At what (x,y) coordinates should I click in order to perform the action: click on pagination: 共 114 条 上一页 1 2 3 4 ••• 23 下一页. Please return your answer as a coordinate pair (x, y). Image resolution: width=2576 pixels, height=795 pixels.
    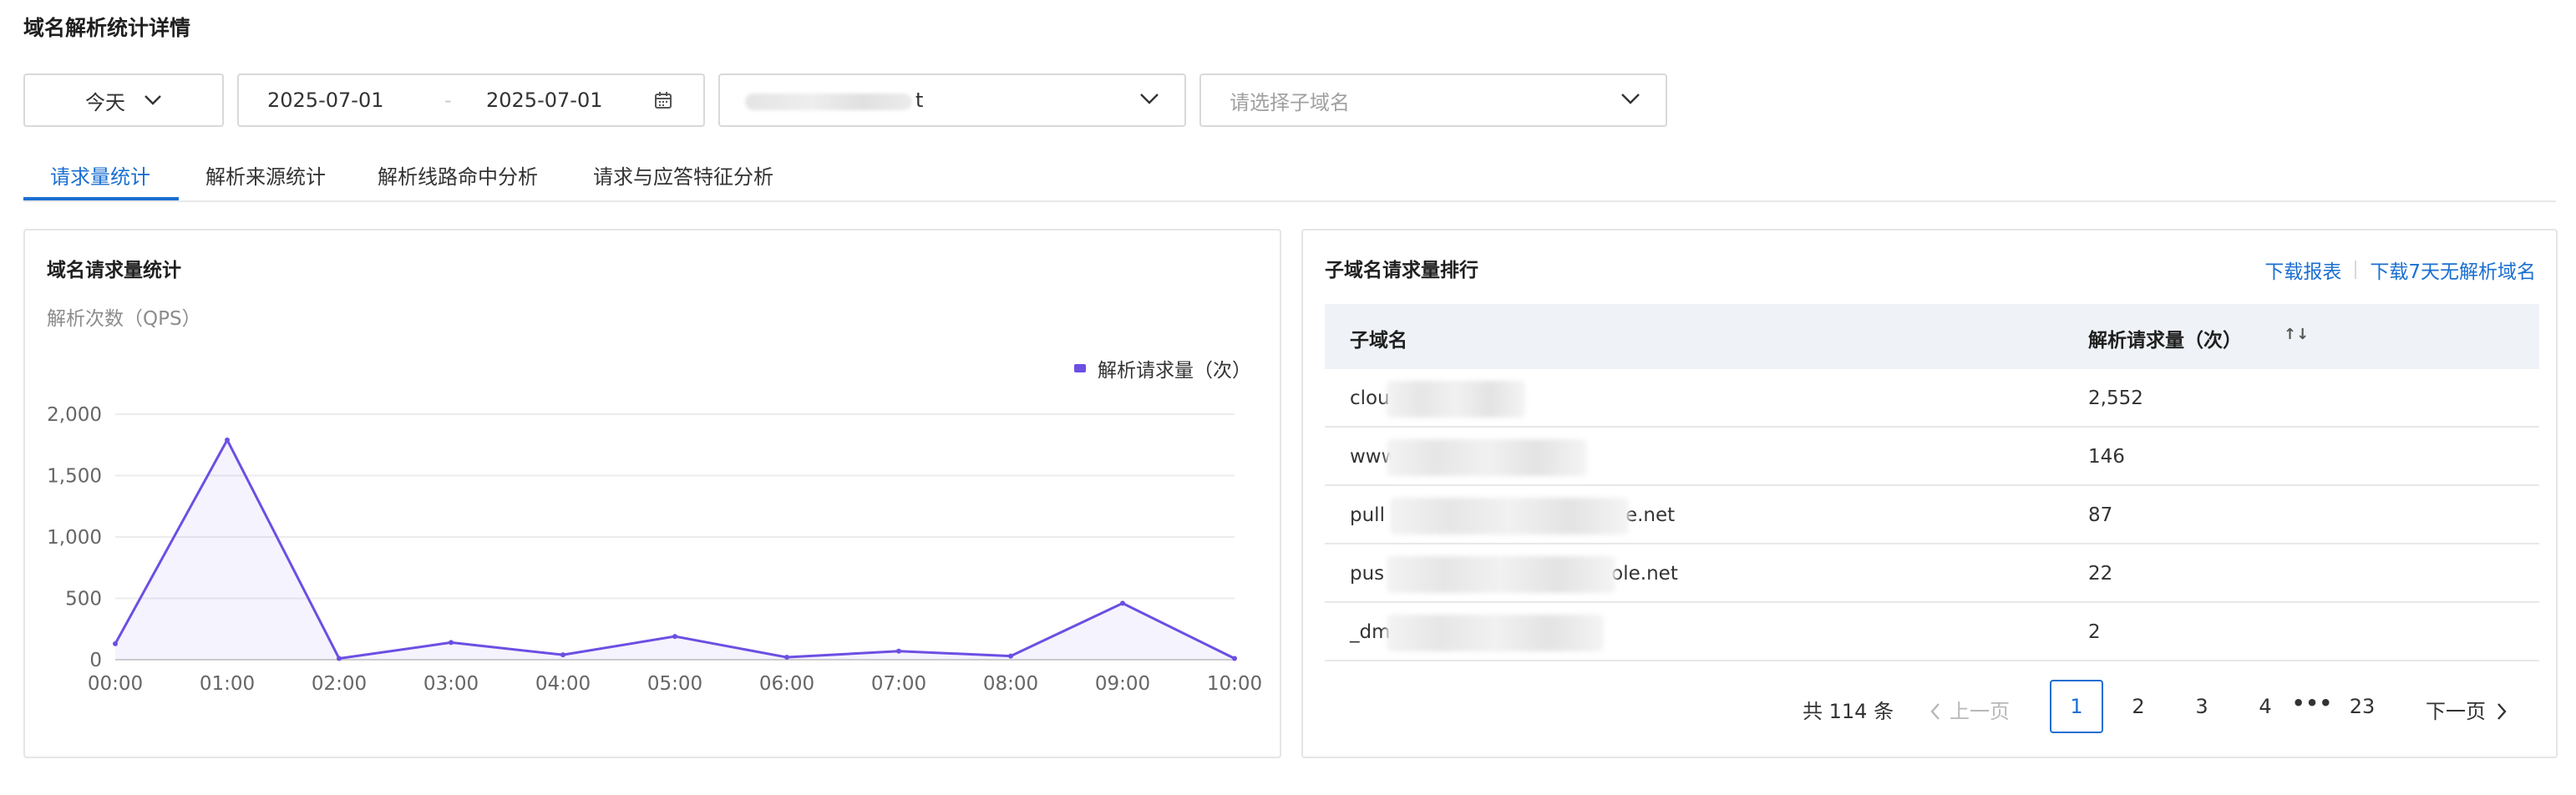
    Looking at the image, I should click on (1931, 706).